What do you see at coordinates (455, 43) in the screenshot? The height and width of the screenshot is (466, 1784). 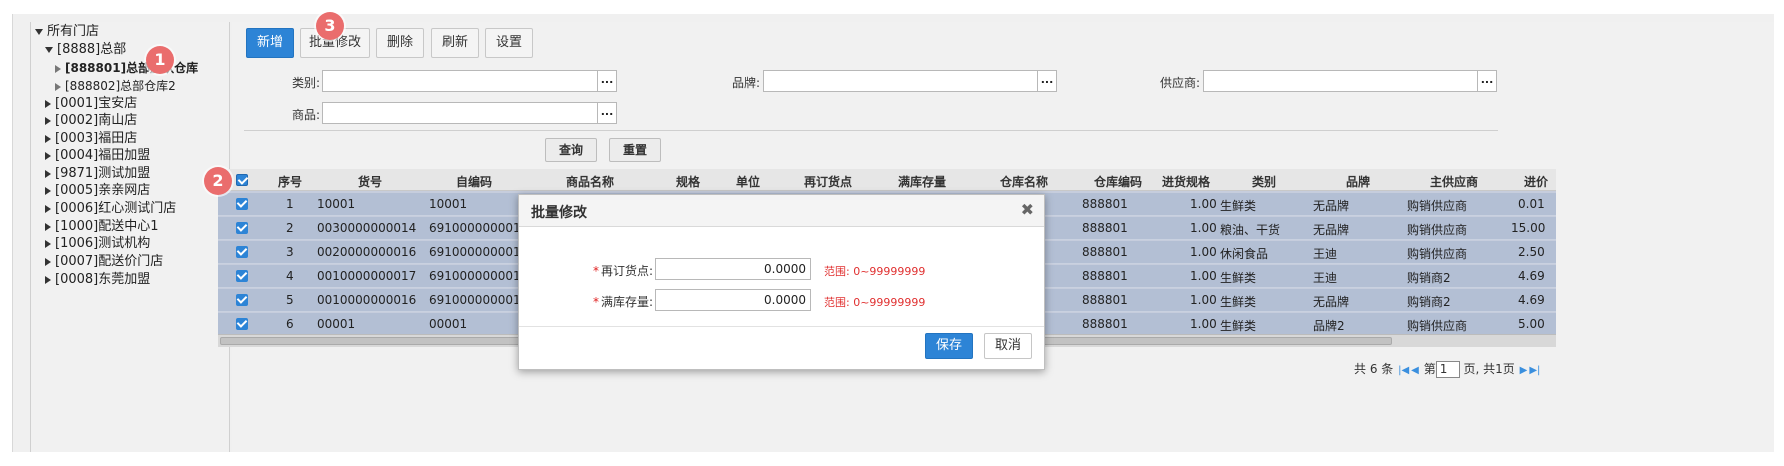 I see `refresh-button: 刷新` at bounding box center [455, 43].